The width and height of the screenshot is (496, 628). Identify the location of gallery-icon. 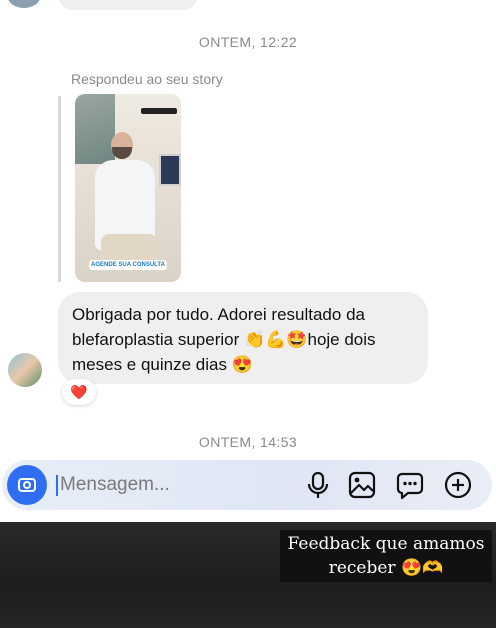
(362, 485).